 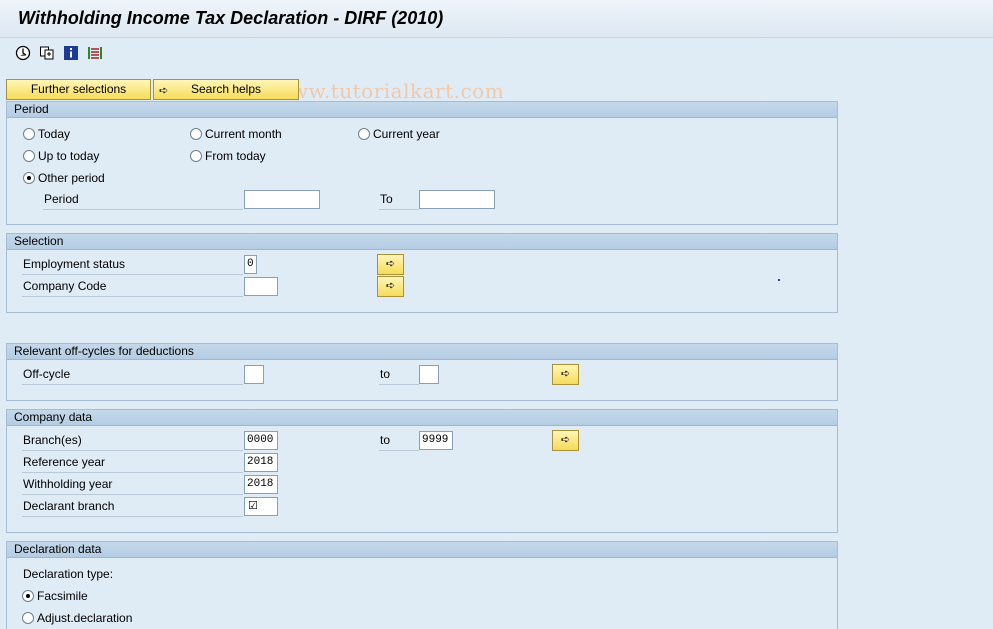 I want to click on radio-current-year: Current year, so click(x=399, y=134).